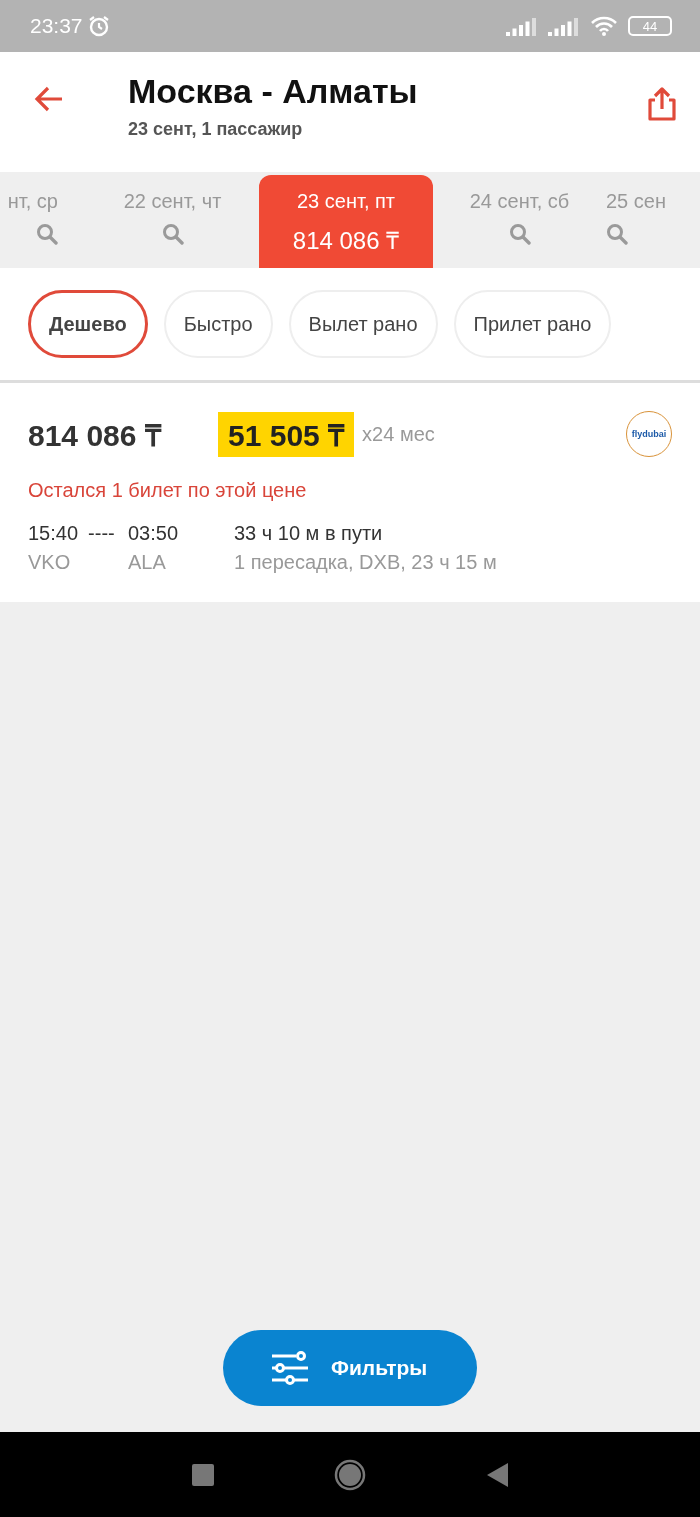 Image resolution: width=700 pixels, height=1517 pixels. Describe the element at coordinates (49, 99) in the screenshot. I see `back-arrow-icon` at that location.